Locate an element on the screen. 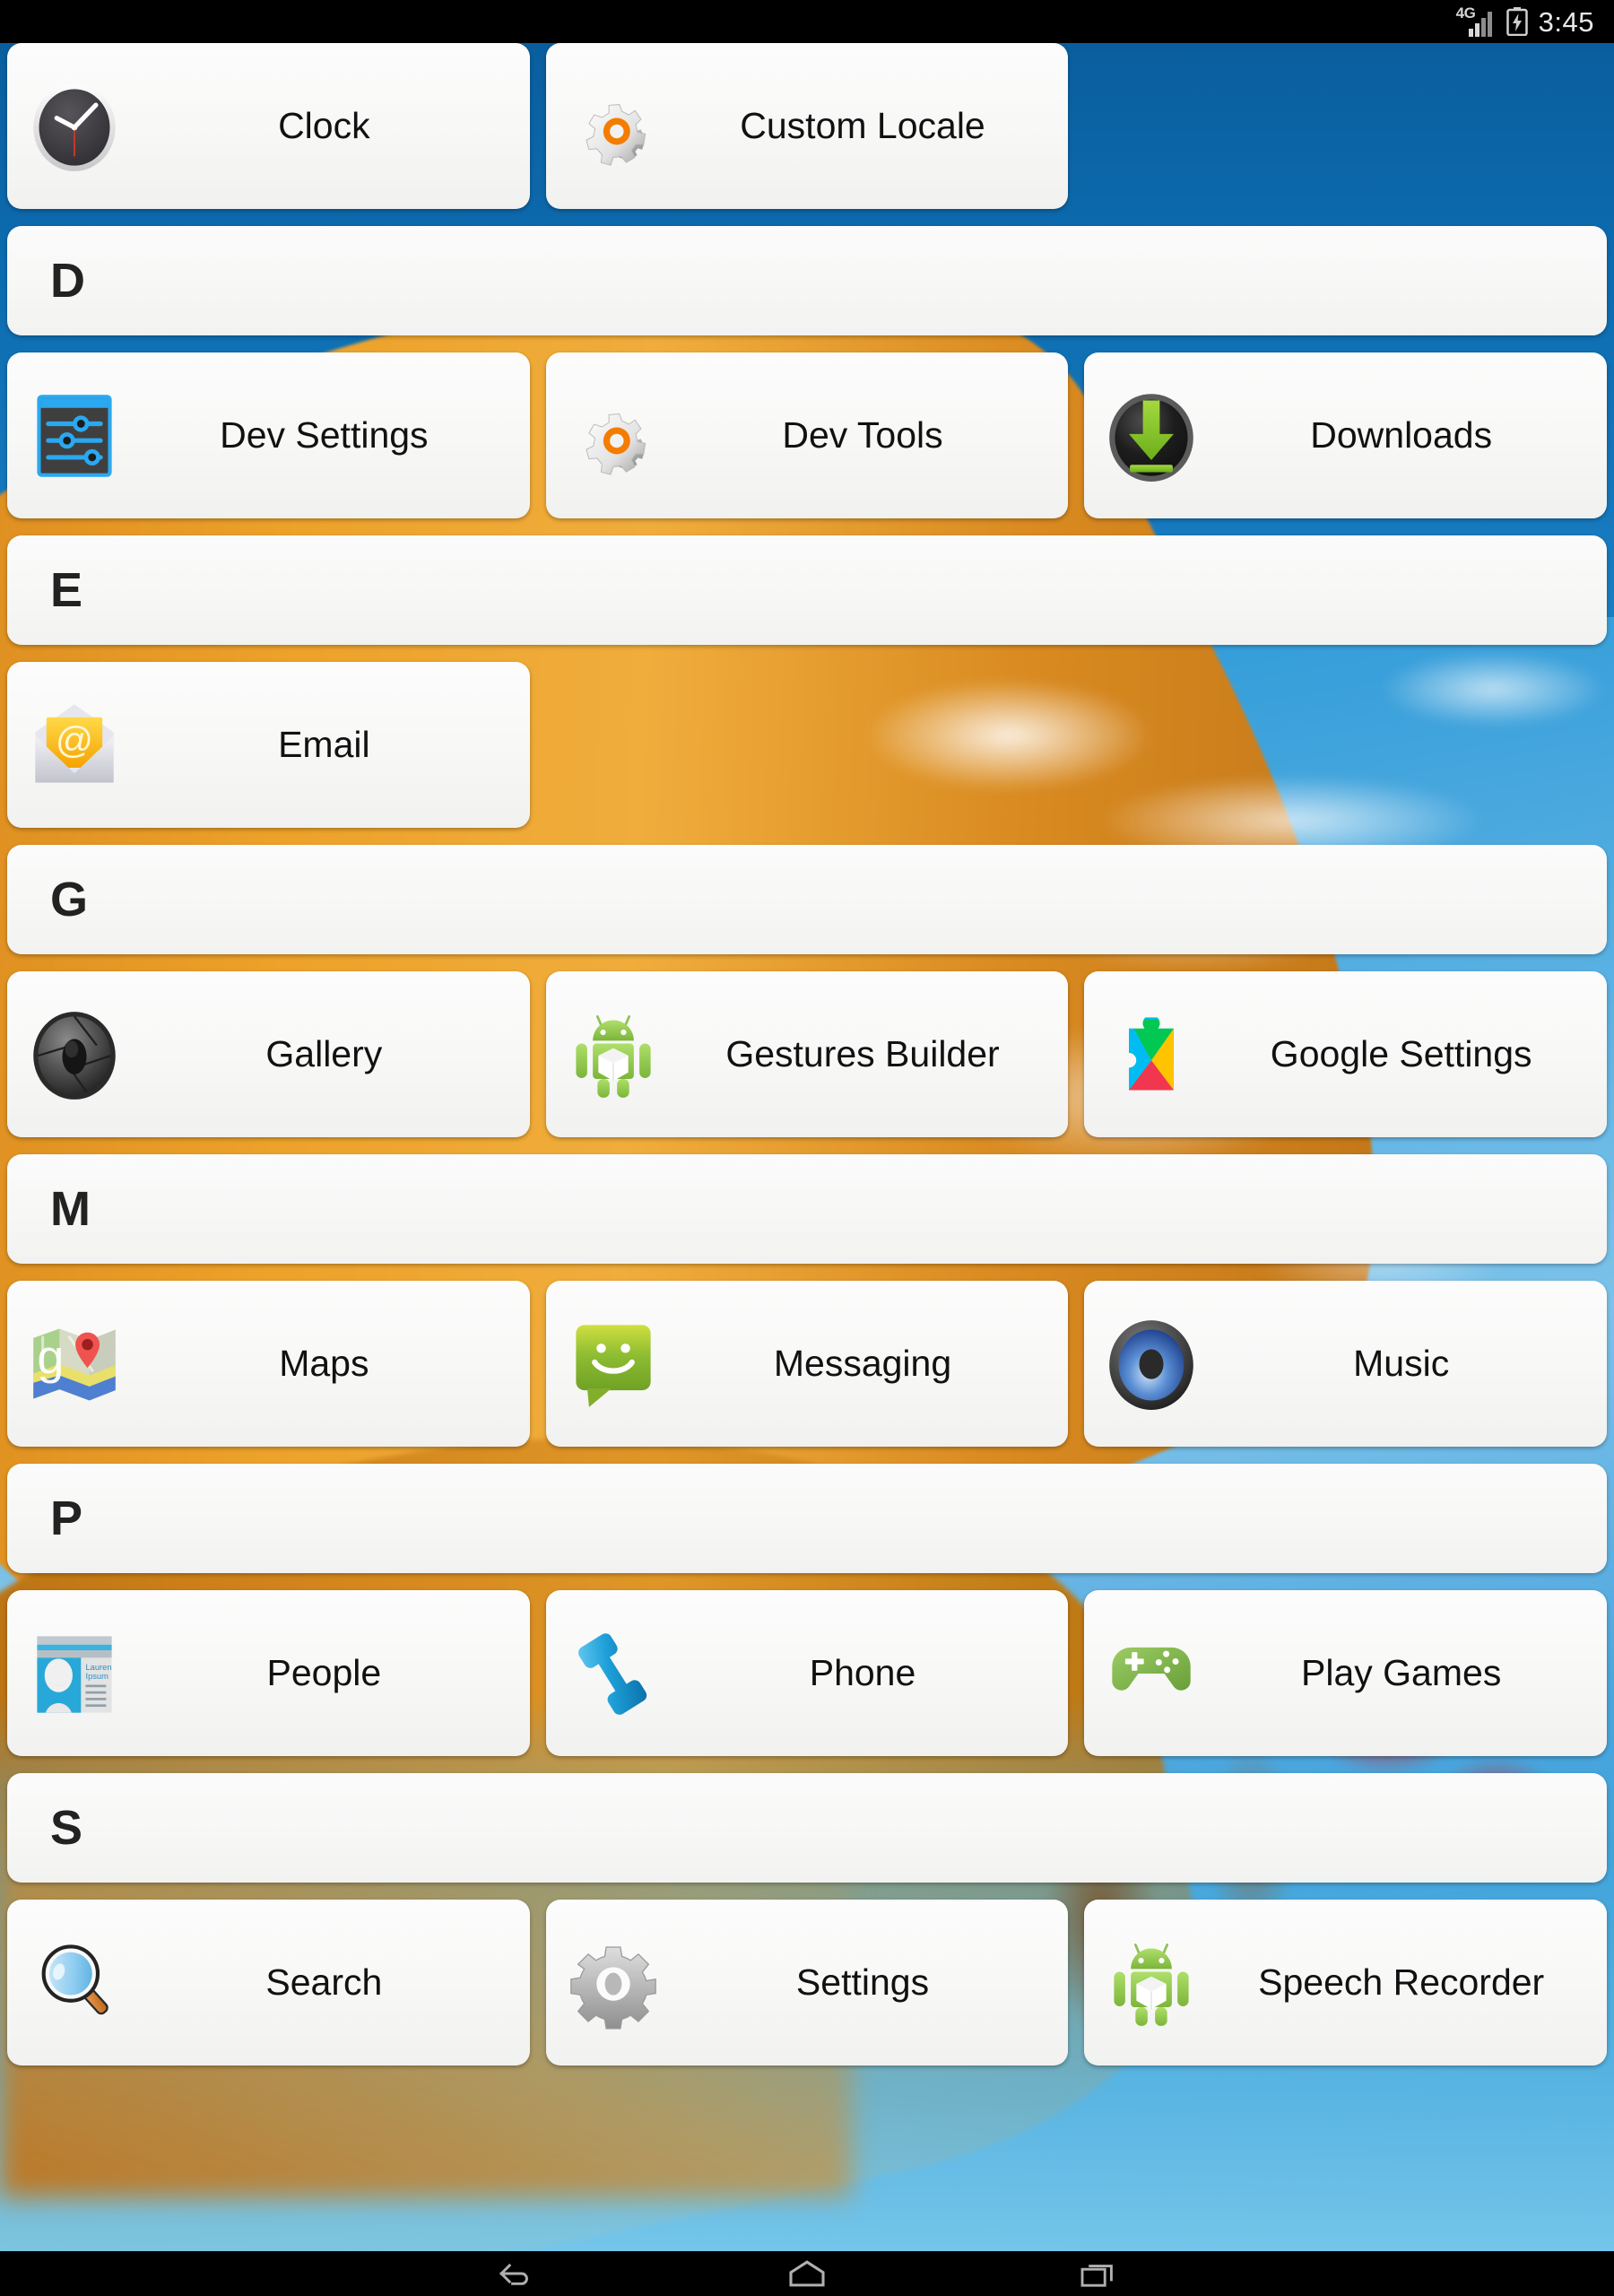  back-icon is located at coordinates (515, 2273).